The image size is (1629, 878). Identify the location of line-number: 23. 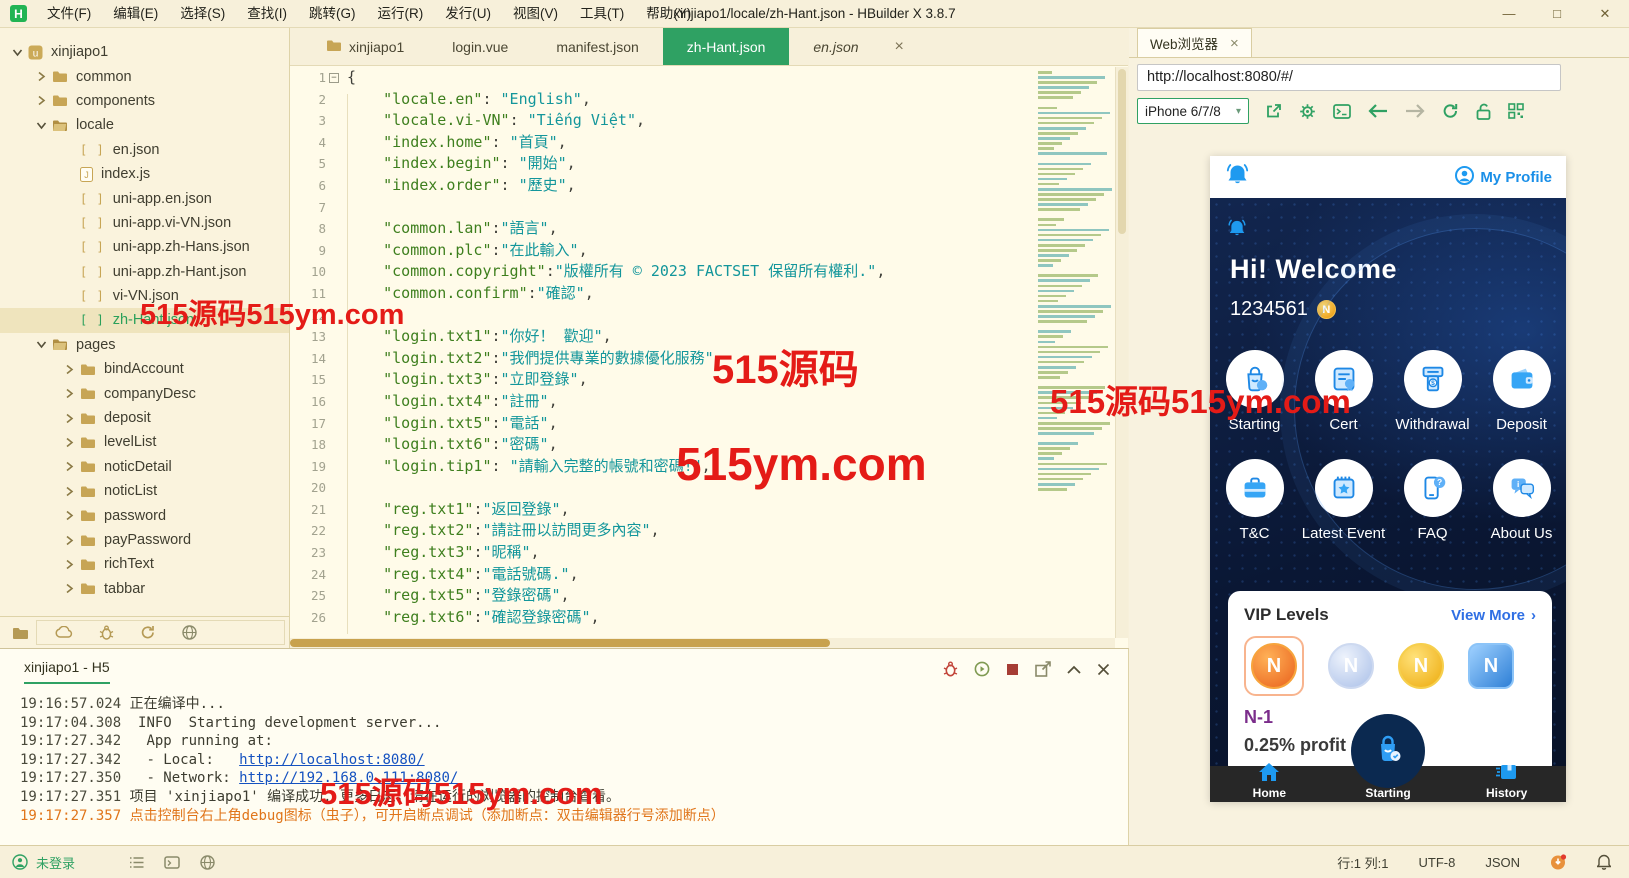
(308, 553).